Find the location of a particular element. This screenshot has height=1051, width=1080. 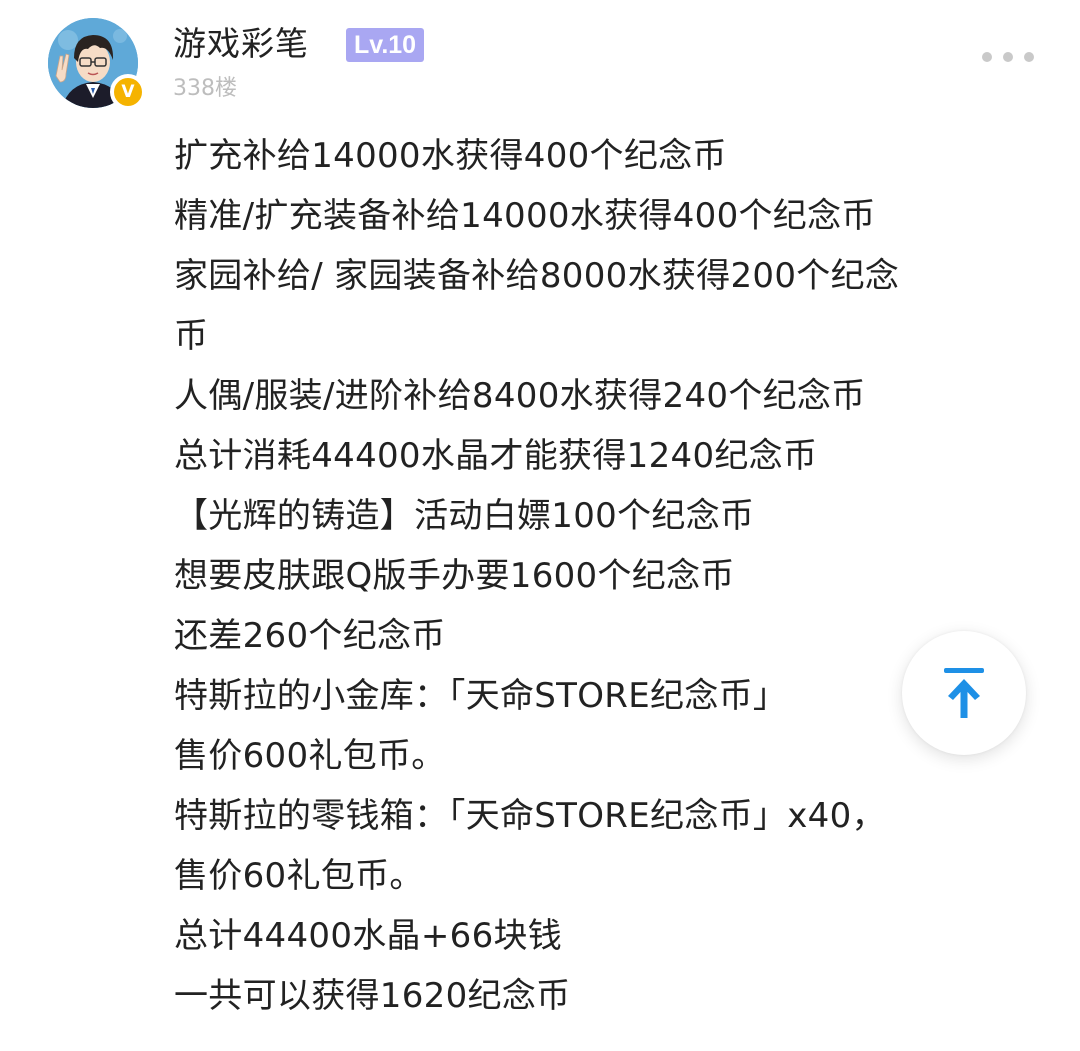

more-options-button is located at coordinates (1008, 57).